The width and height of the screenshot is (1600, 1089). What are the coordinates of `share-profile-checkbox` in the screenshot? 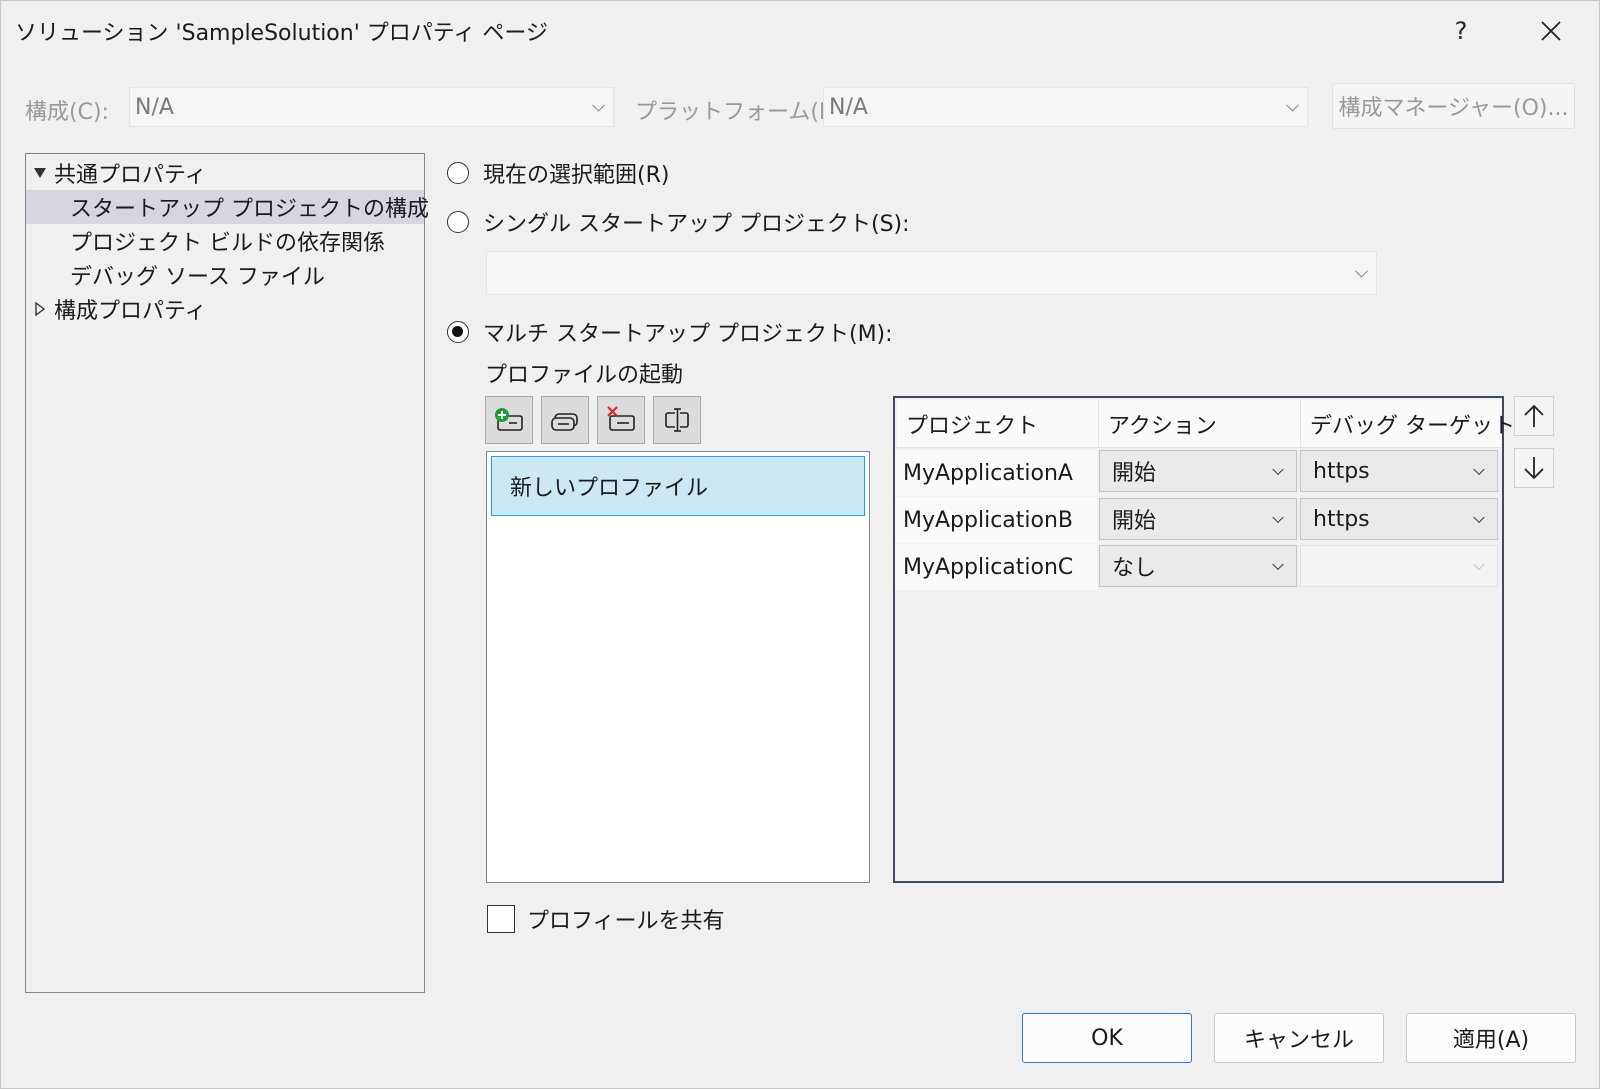 It's located at (501, 919).